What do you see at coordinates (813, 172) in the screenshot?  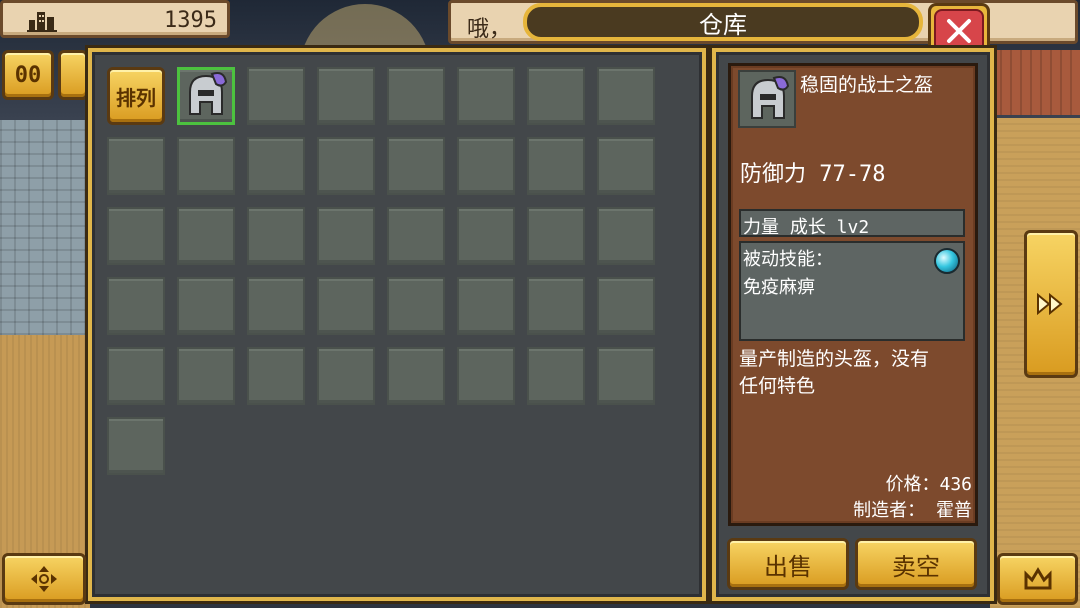 I see `defense-stat: 防御力 77-78` at bounding box center [813, 172].